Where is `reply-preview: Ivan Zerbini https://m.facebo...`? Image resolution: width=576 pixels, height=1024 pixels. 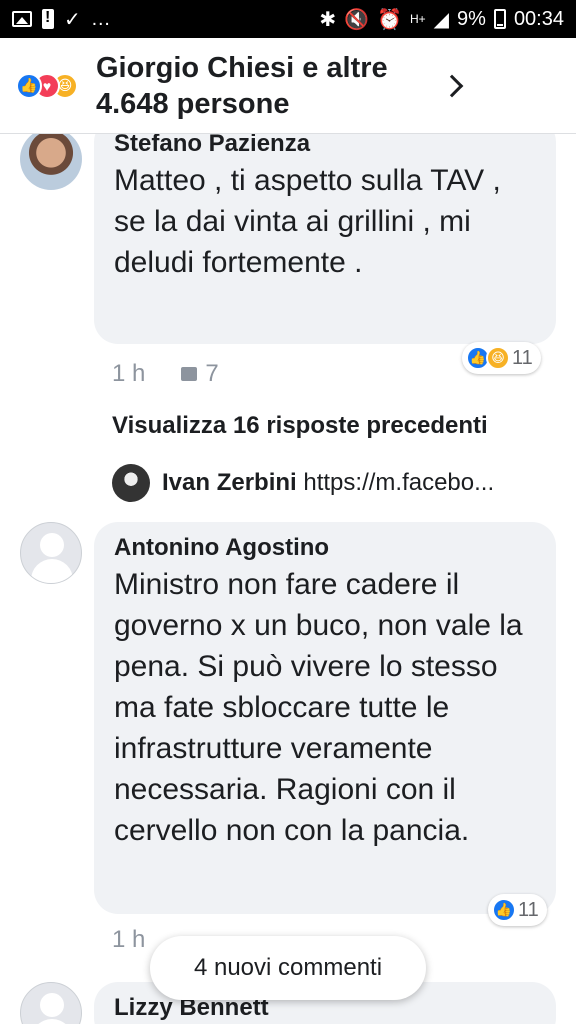
reply-preview: Ivan Zerbini https://m.facebo... is located at coordinates (332, 483).